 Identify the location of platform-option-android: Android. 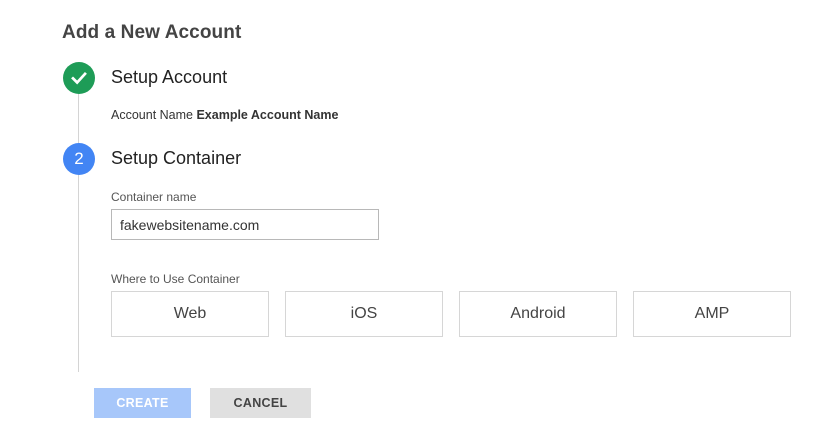
(538, 314).